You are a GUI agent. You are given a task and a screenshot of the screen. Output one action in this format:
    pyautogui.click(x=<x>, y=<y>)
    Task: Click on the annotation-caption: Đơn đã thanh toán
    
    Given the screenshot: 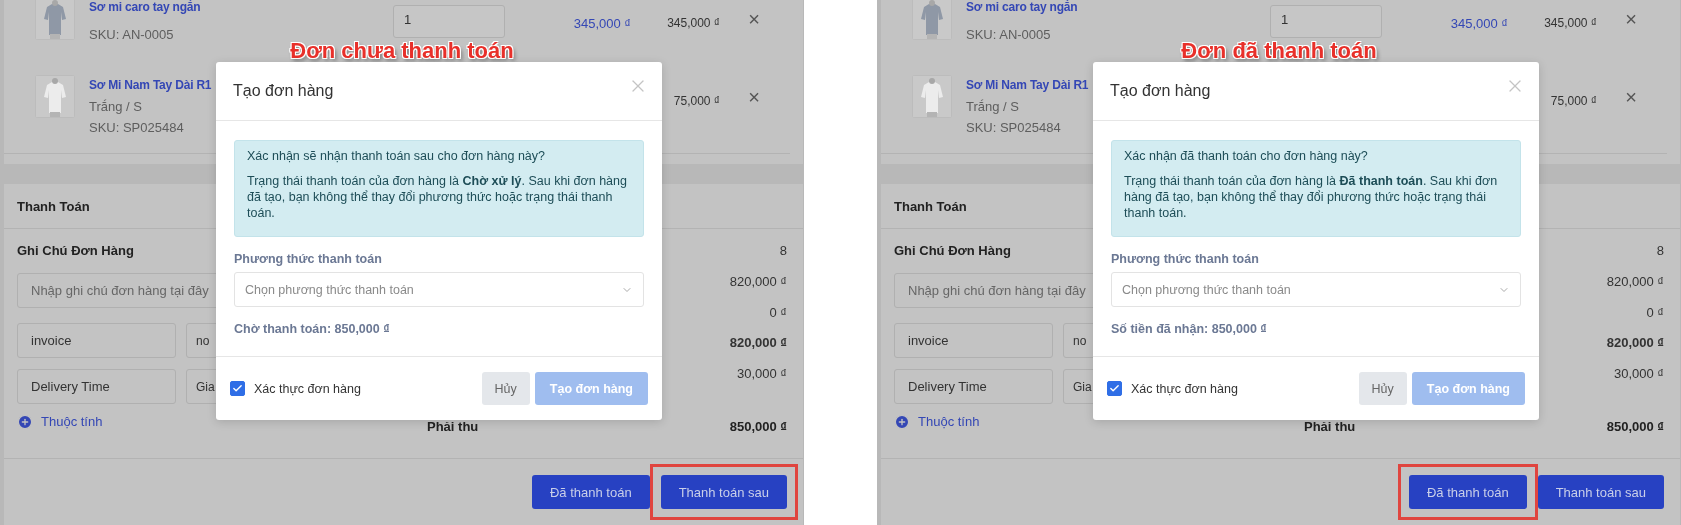 What is the action you would take?
    pyautogui.click(x=1279, y=50)
    